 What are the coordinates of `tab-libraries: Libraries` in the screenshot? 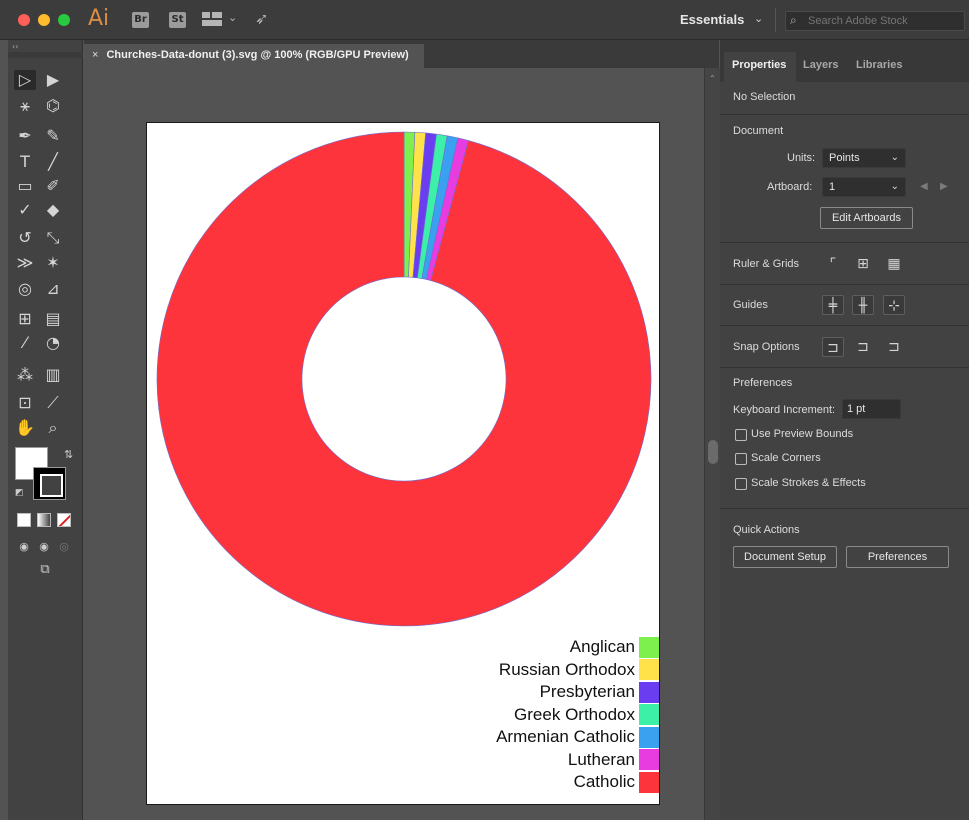 It's located at (879, 65).